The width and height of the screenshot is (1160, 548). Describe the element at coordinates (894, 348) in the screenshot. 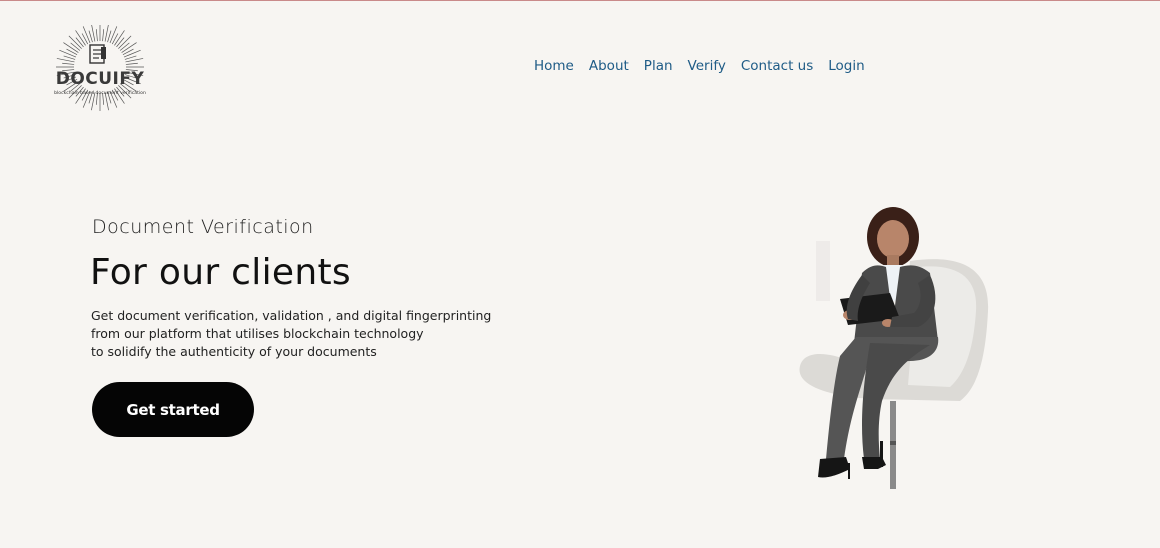

I see `businesswoman-illustration` at that location.